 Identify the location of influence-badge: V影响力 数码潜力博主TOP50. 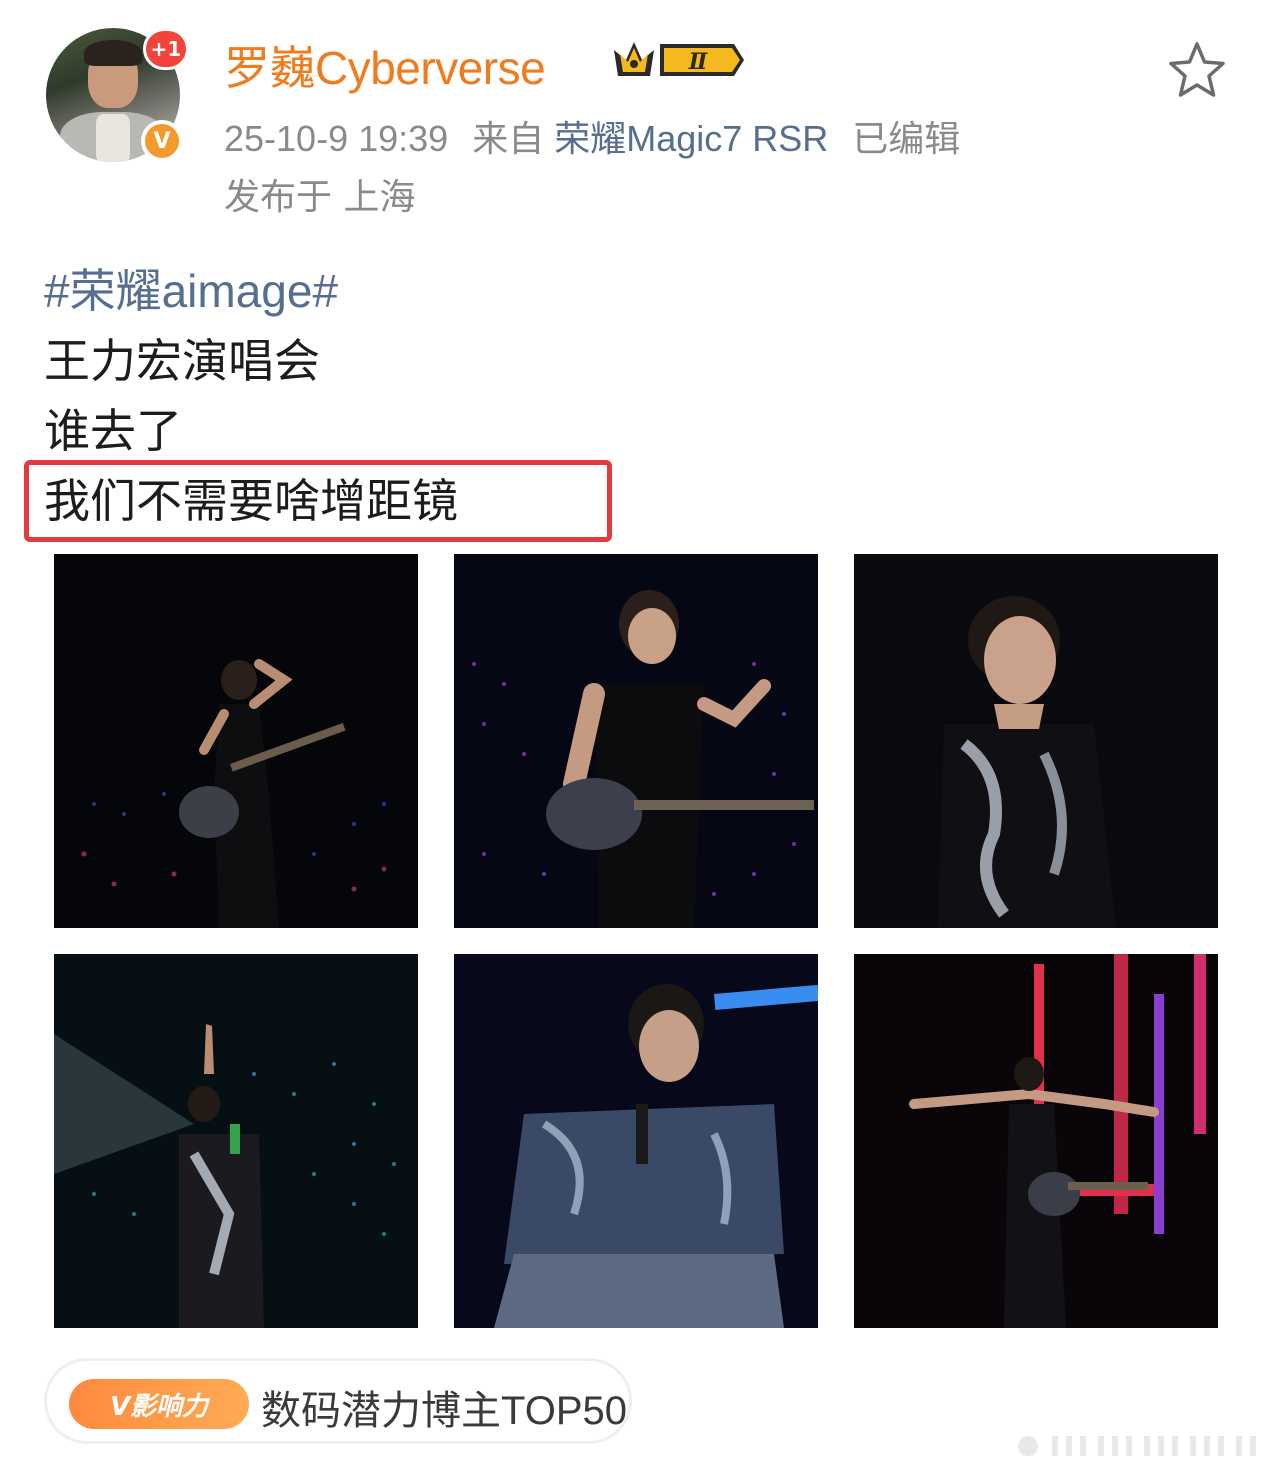
(338, 1401).